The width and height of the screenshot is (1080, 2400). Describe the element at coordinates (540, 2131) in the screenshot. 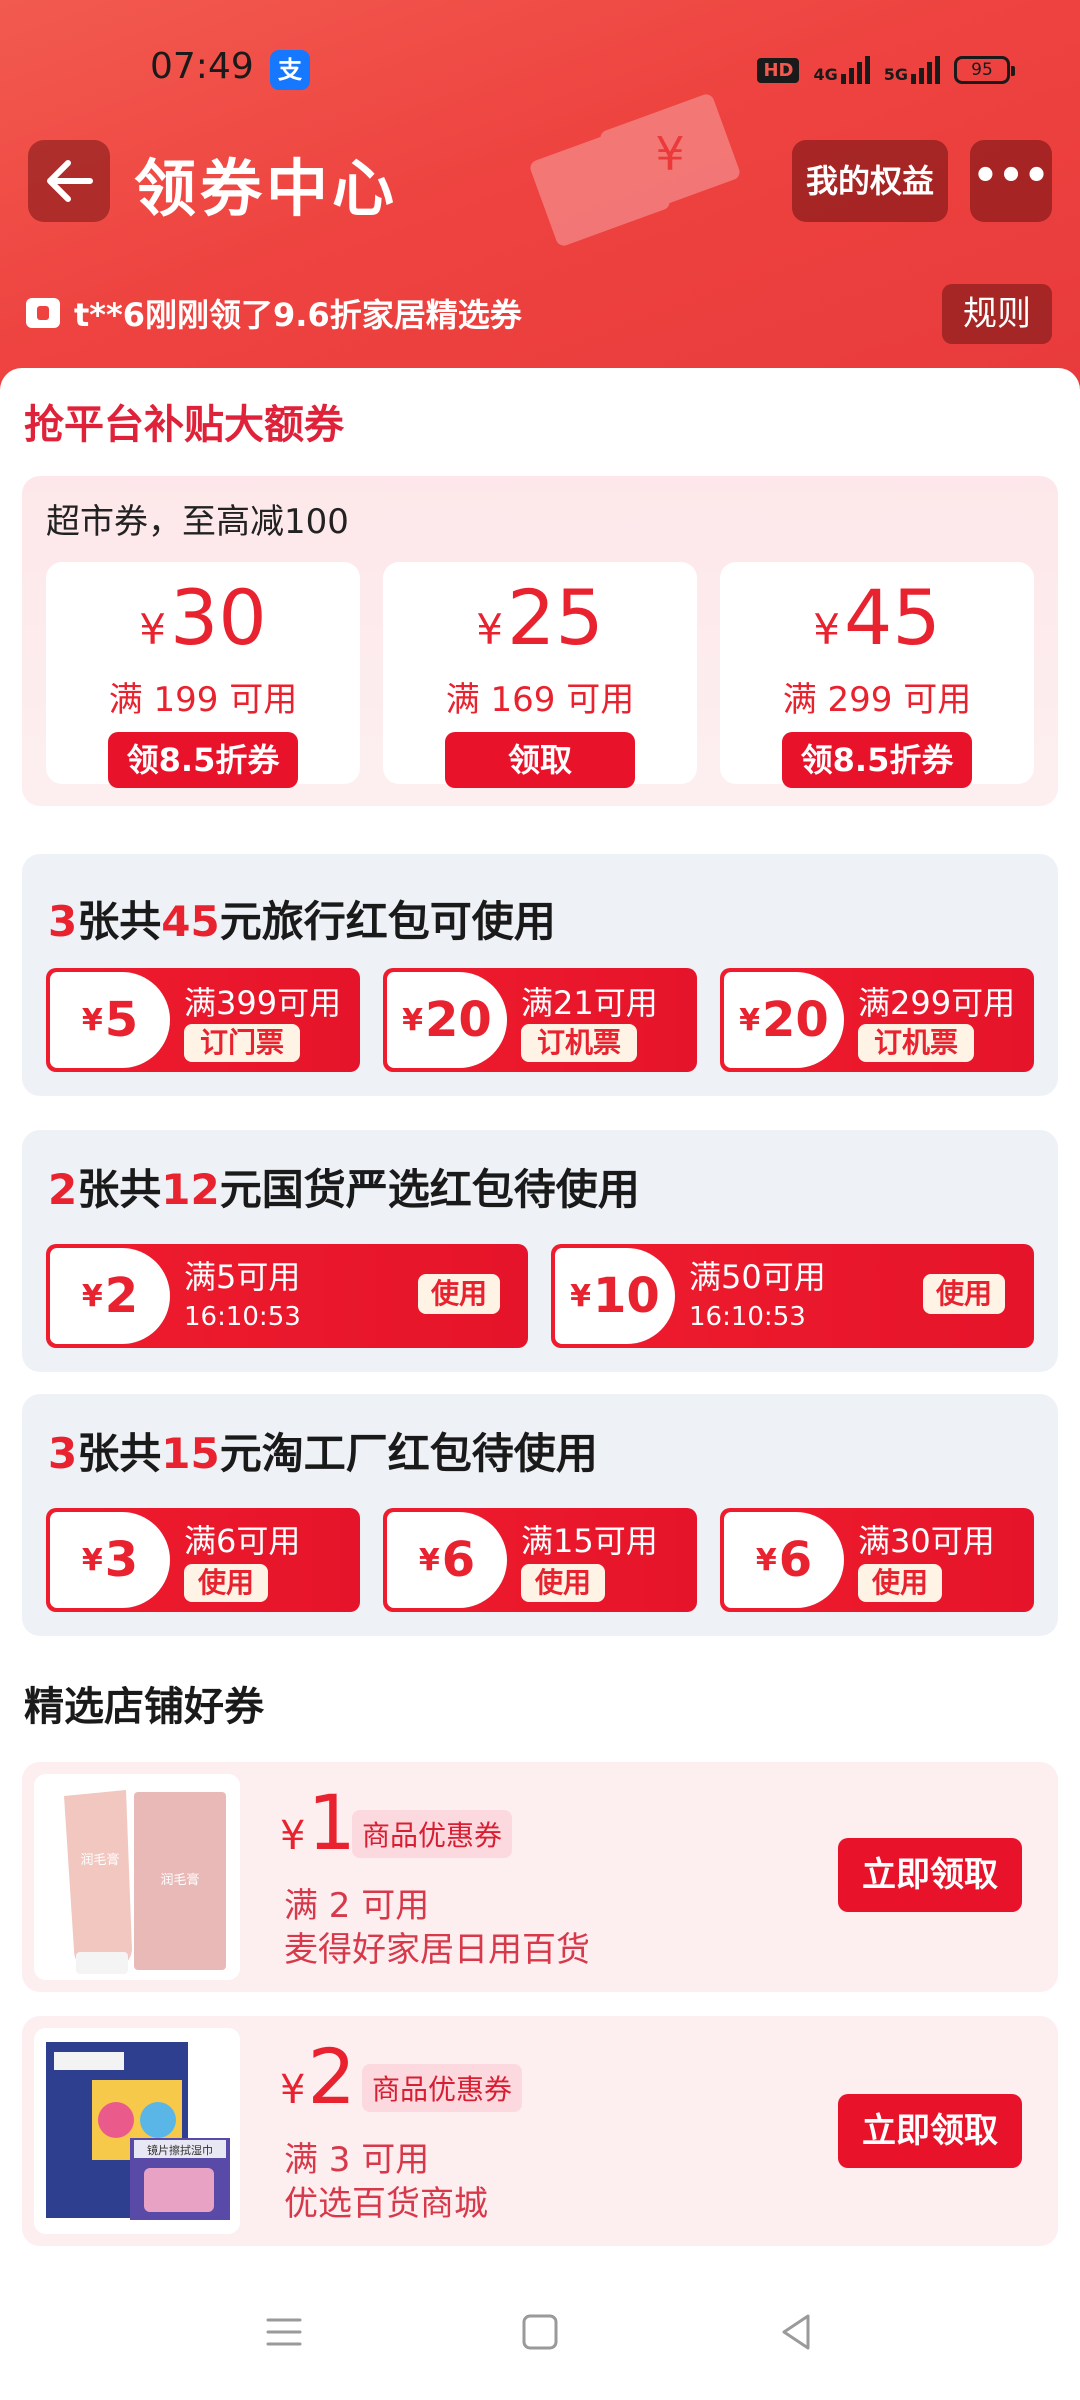

I see `shop-coupon-card: 镜片擦拭湿巾 ¥2 商品优惠券 满 3 可用 优选百货商城 立即领取` at that location.